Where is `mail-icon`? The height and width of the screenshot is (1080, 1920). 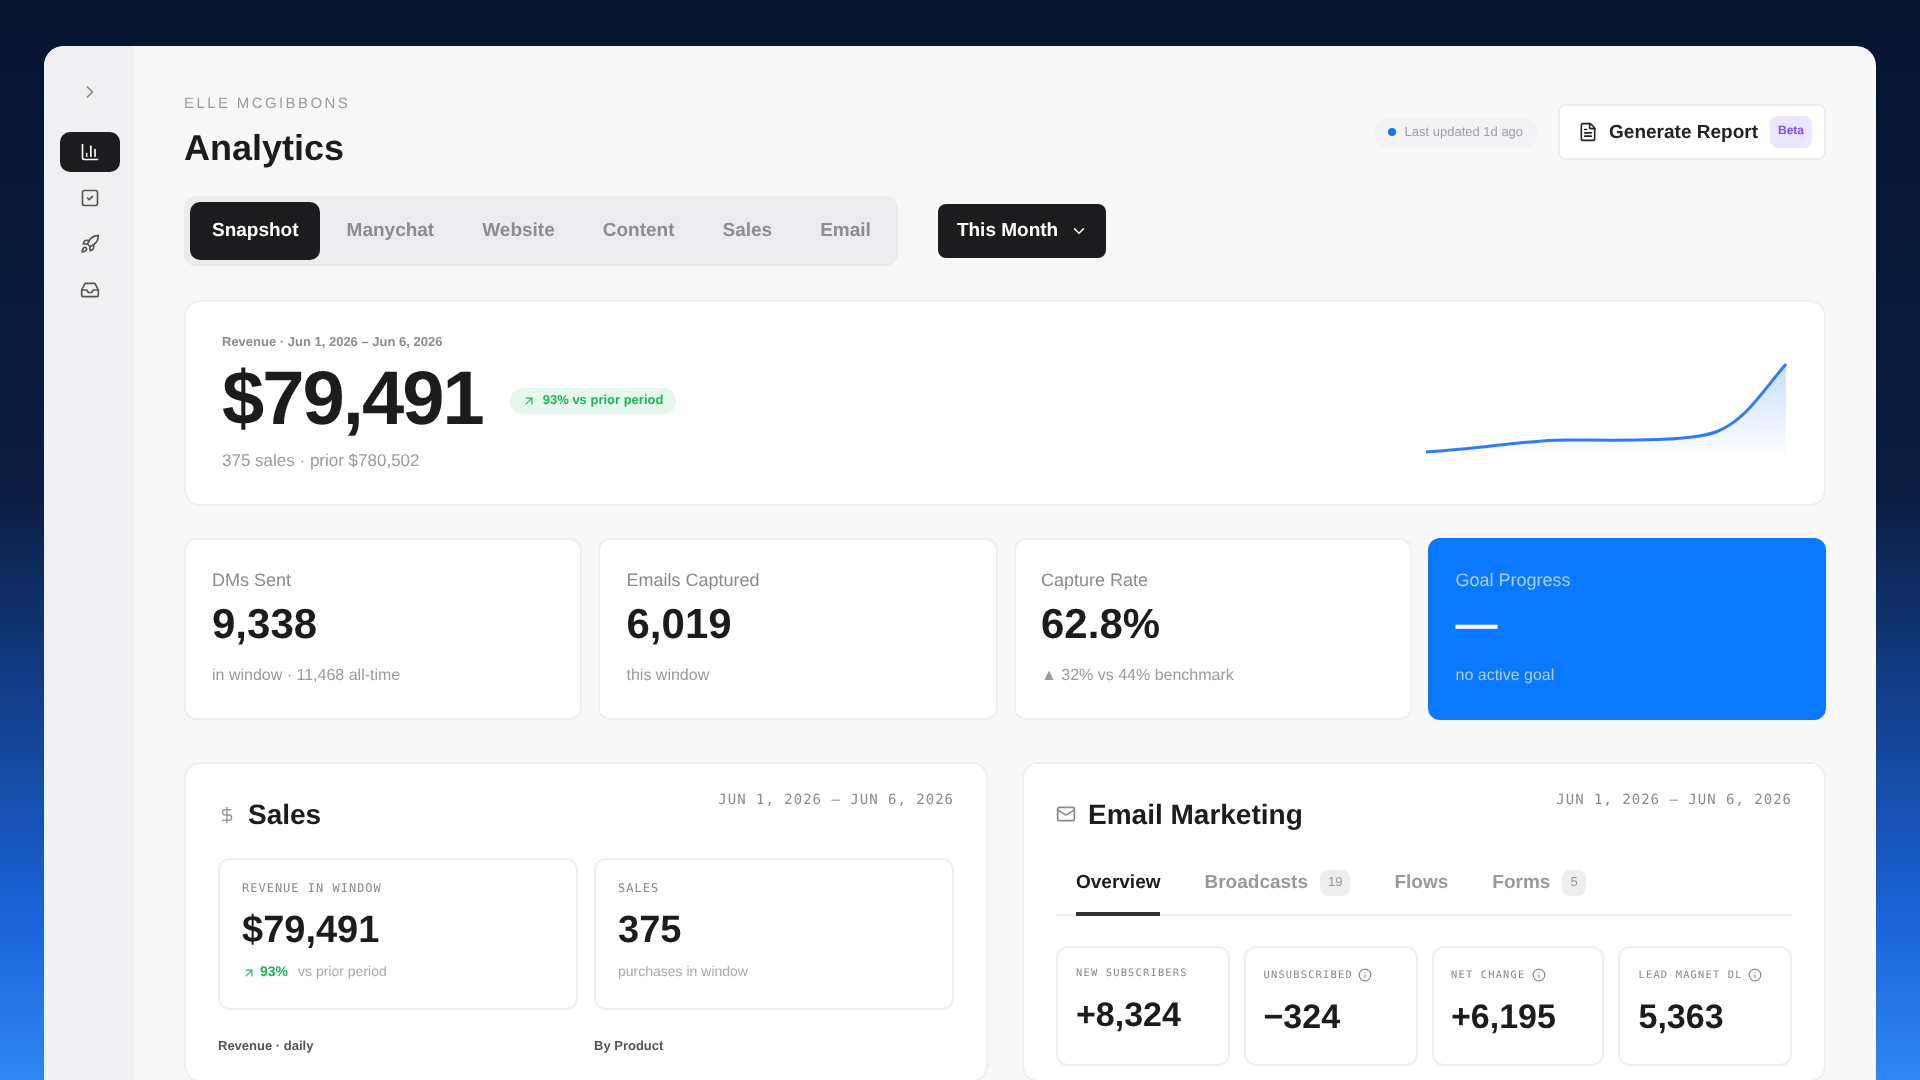 mail-icon is located at coordinates (1066, 814).